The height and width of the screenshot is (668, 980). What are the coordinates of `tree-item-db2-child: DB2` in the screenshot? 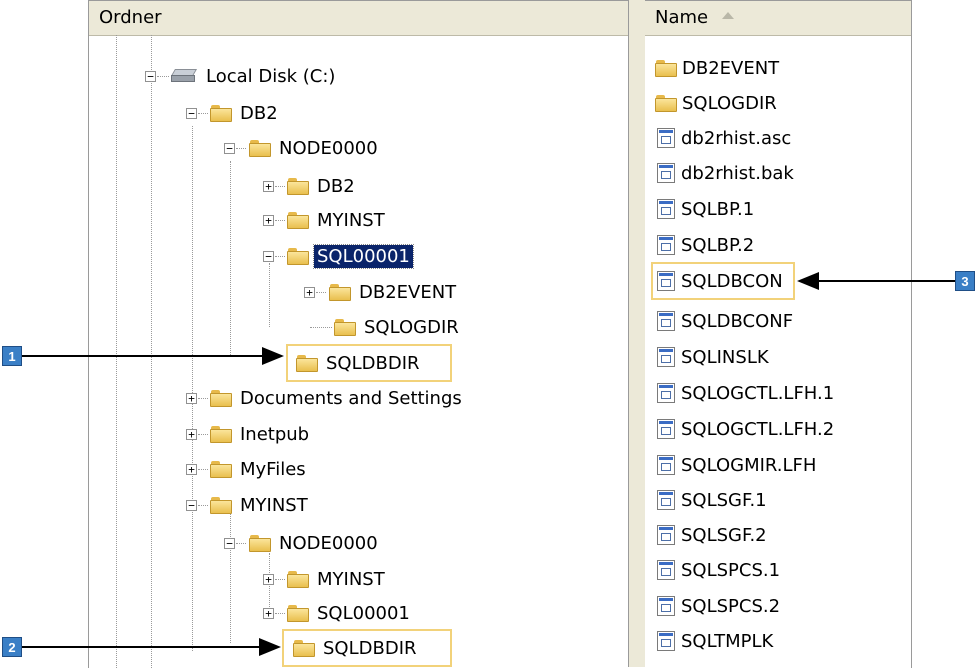 It's located at (322, 186).